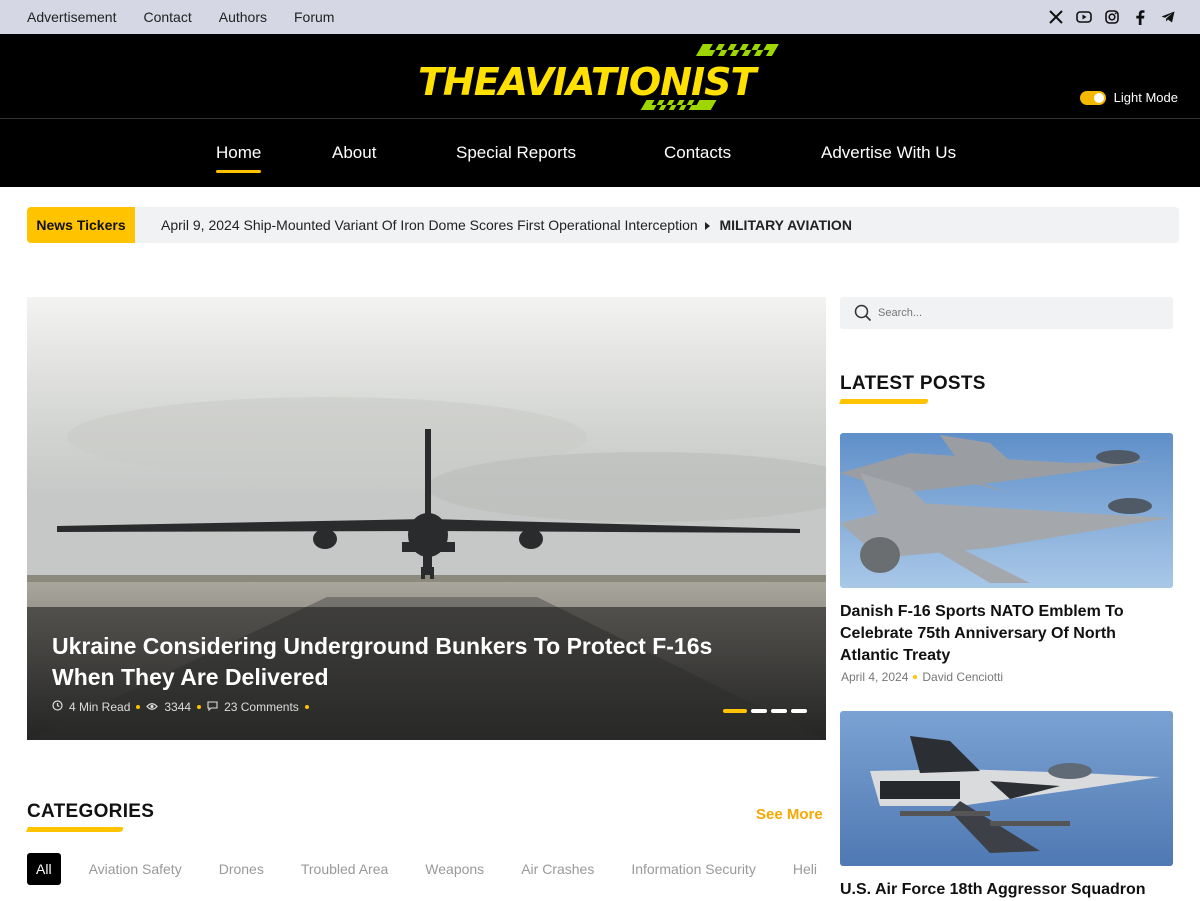  What do you see at coordinates (1000, 890) in the screenshot?
I see `post-title: U.S. Air Force 18th Aggressor Squadron` at bounding box center [1000, 890].